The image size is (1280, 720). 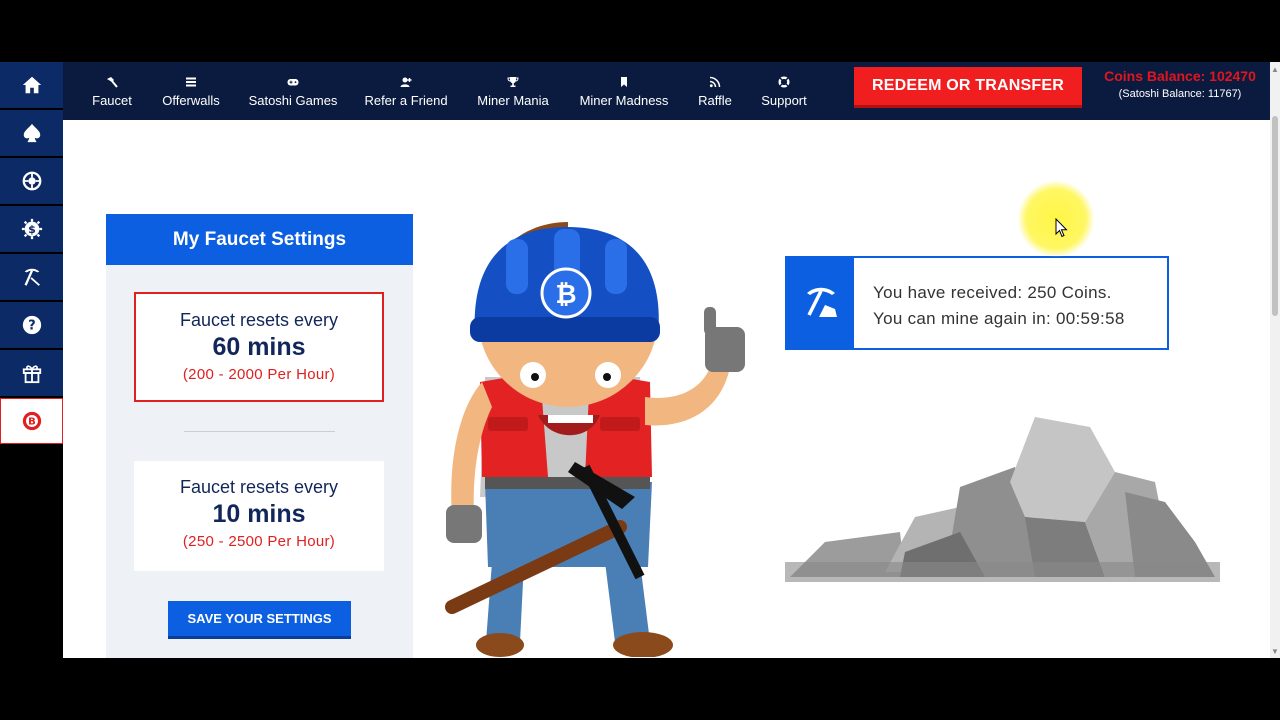 What do you see at coordinates (1002, 499) in the screenshot?
I see `rock-pile-illustration` at bounding box center [1002, 499].